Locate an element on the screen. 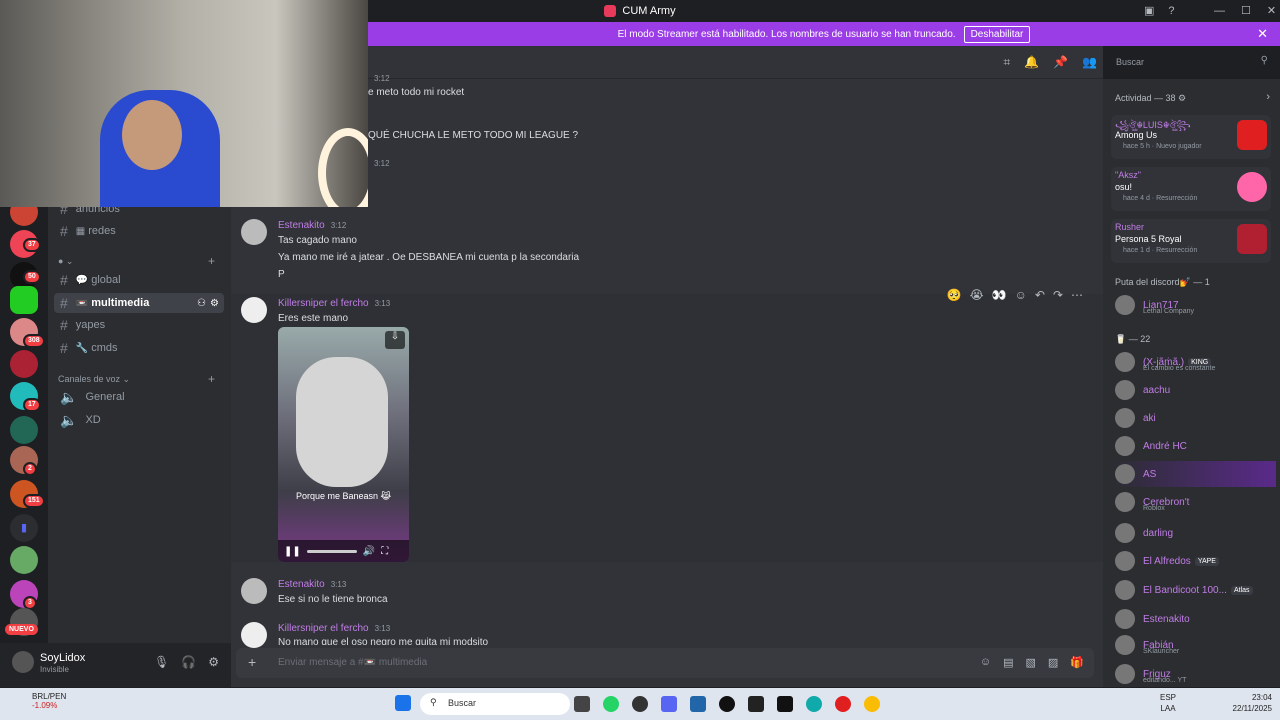  discord-icon is located at coordinates (669, 704).